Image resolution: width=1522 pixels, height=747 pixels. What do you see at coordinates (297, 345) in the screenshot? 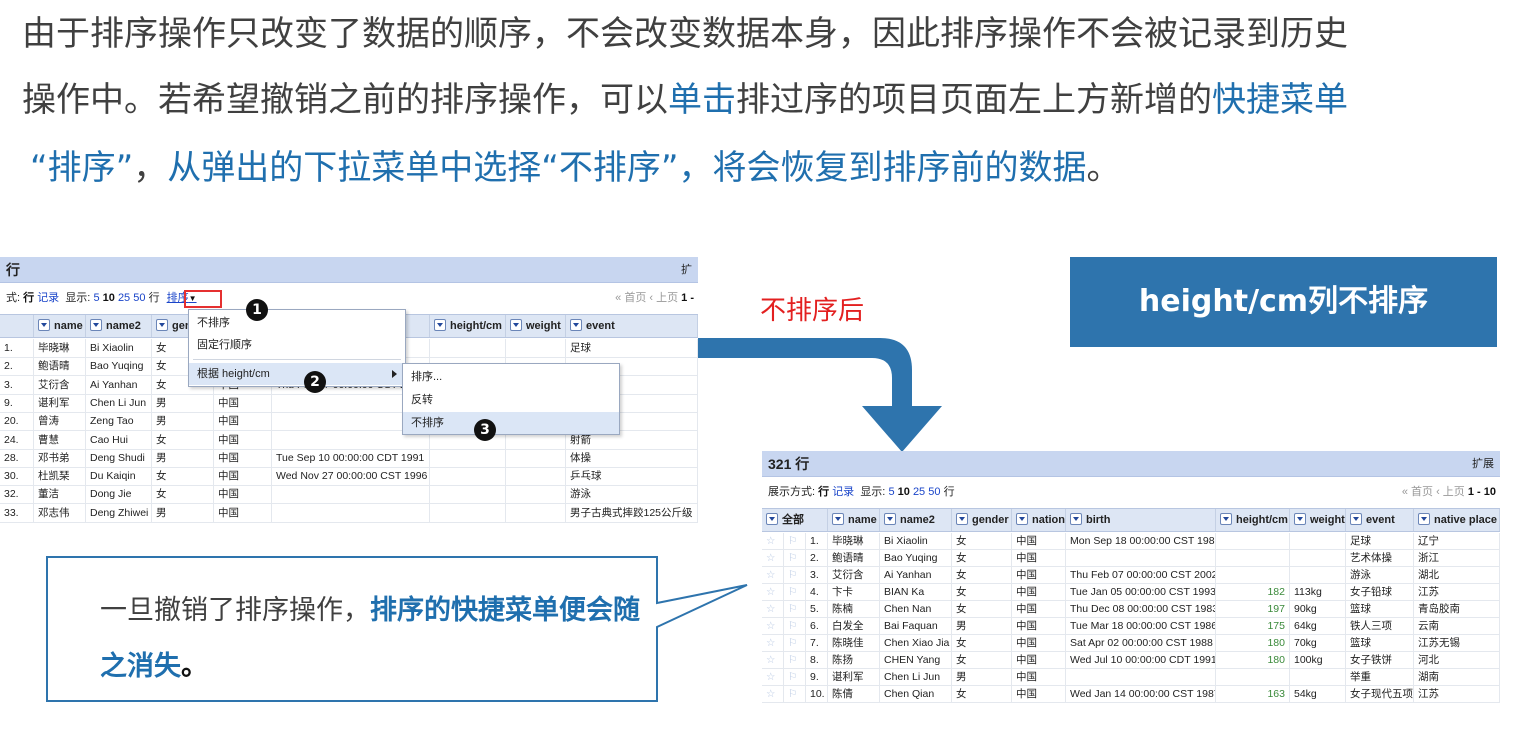
I see `menu-item-fix-order: 固定行顺序` at bounding box center [297, 345].